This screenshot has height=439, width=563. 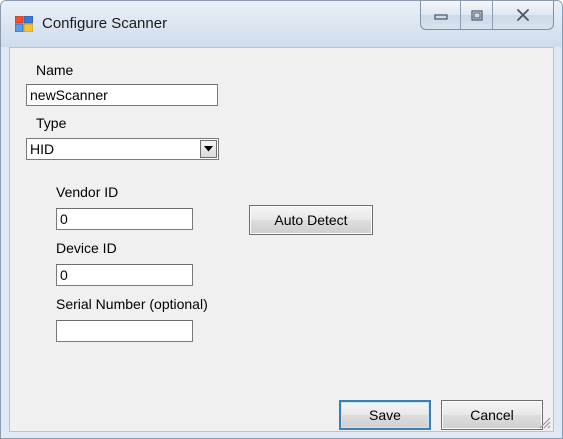 I want to click on minimize-icon, so click(x=440, y=17).